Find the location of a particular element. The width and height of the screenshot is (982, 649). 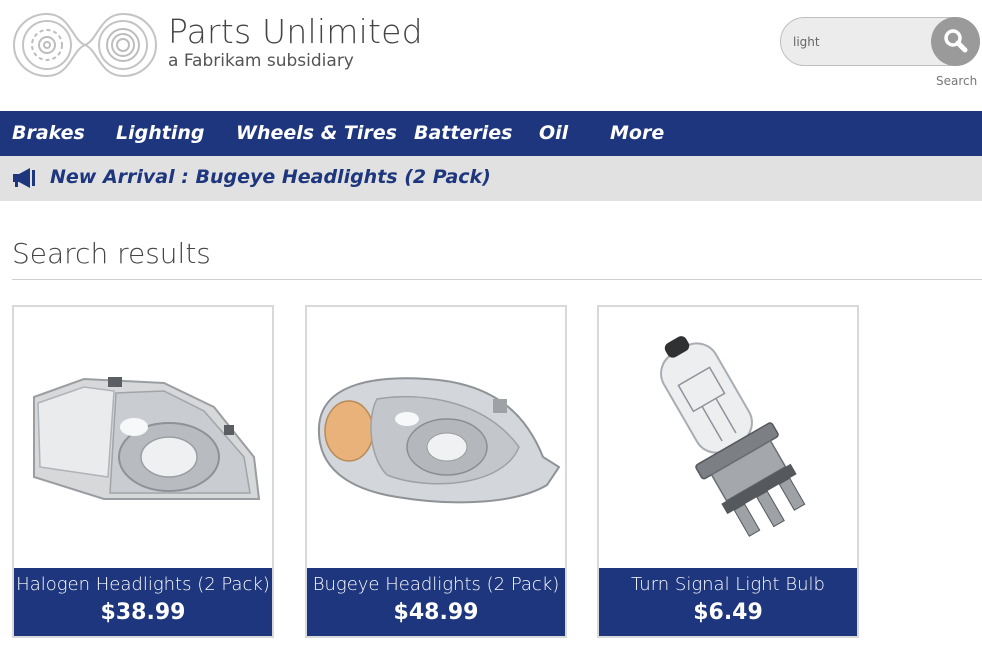

product-info: Bugeye Headlights (2 Pack) $48.99 is located at coordinates (436, 602).